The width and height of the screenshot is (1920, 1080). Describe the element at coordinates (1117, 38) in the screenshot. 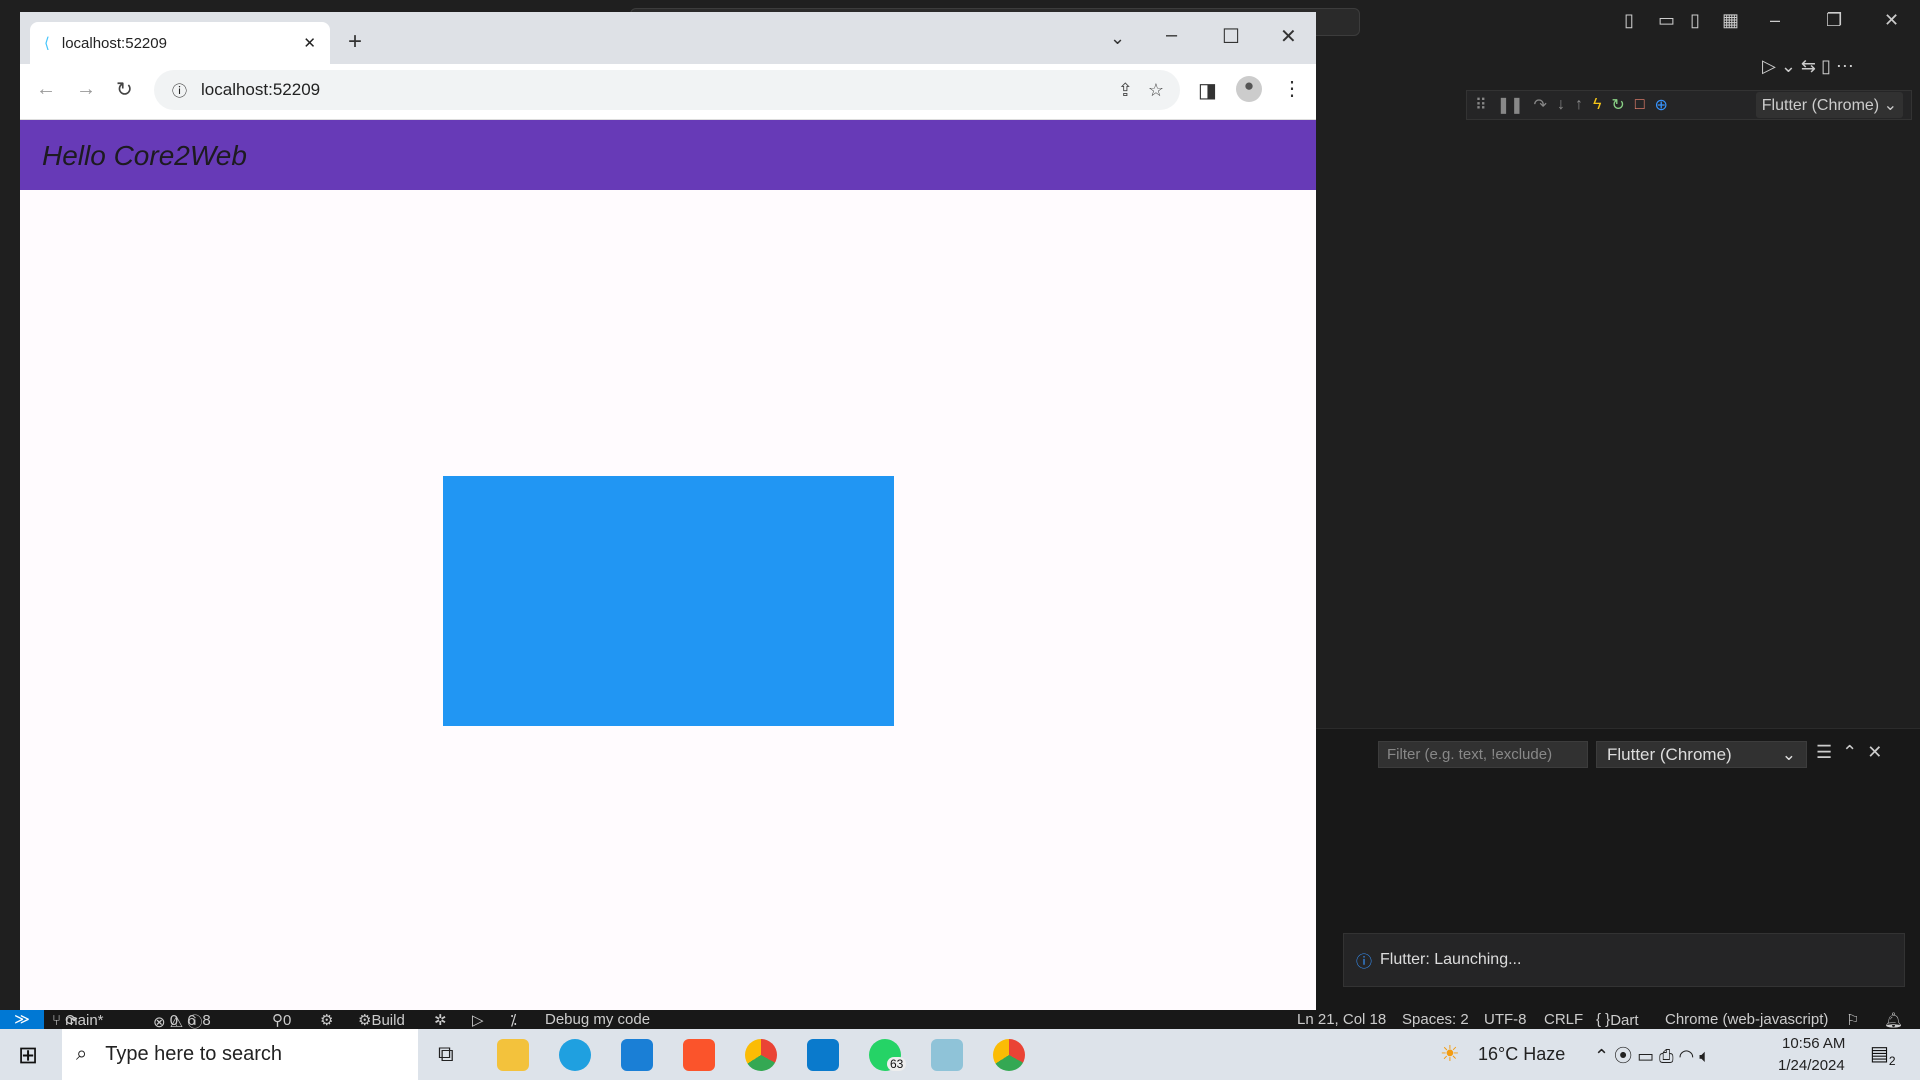

I see `tab-search-icon: ⌄` at that location.